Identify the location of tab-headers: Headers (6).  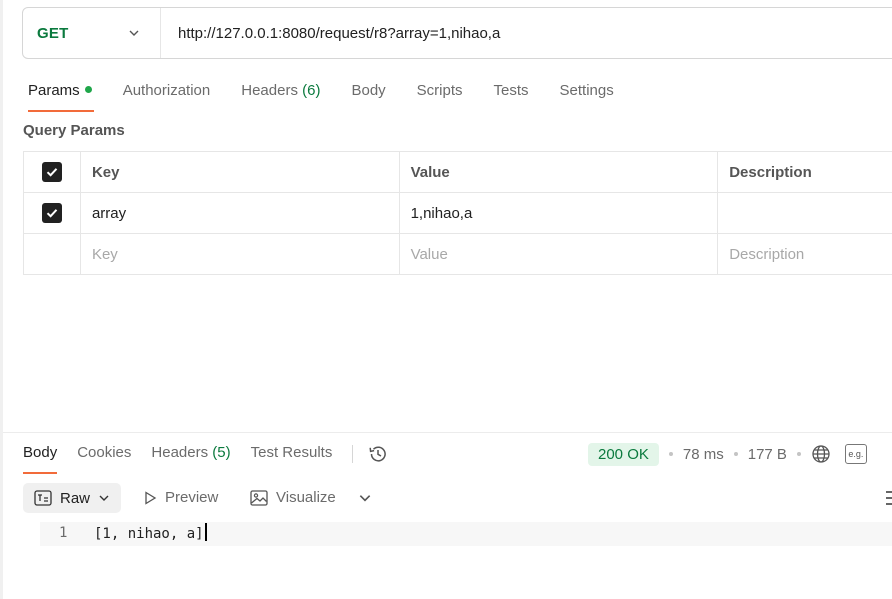
(280, 96).